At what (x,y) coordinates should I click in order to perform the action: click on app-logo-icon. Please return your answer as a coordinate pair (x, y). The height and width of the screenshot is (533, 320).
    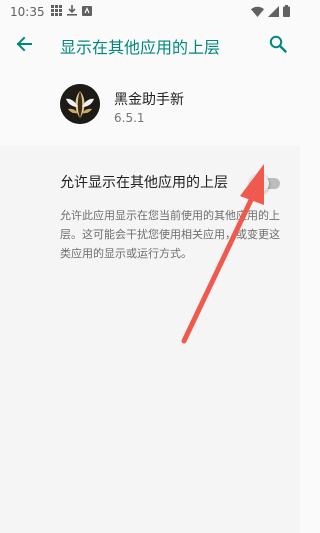
    Looking at the image, I should click on (80, 104).